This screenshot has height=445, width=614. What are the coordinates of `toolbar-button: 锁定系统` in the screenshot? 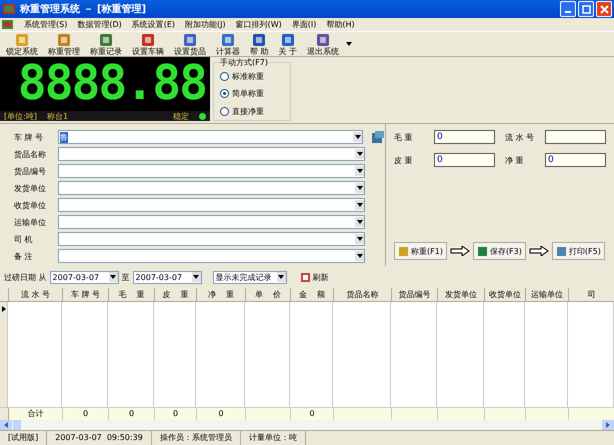 It's located at (22, 44).